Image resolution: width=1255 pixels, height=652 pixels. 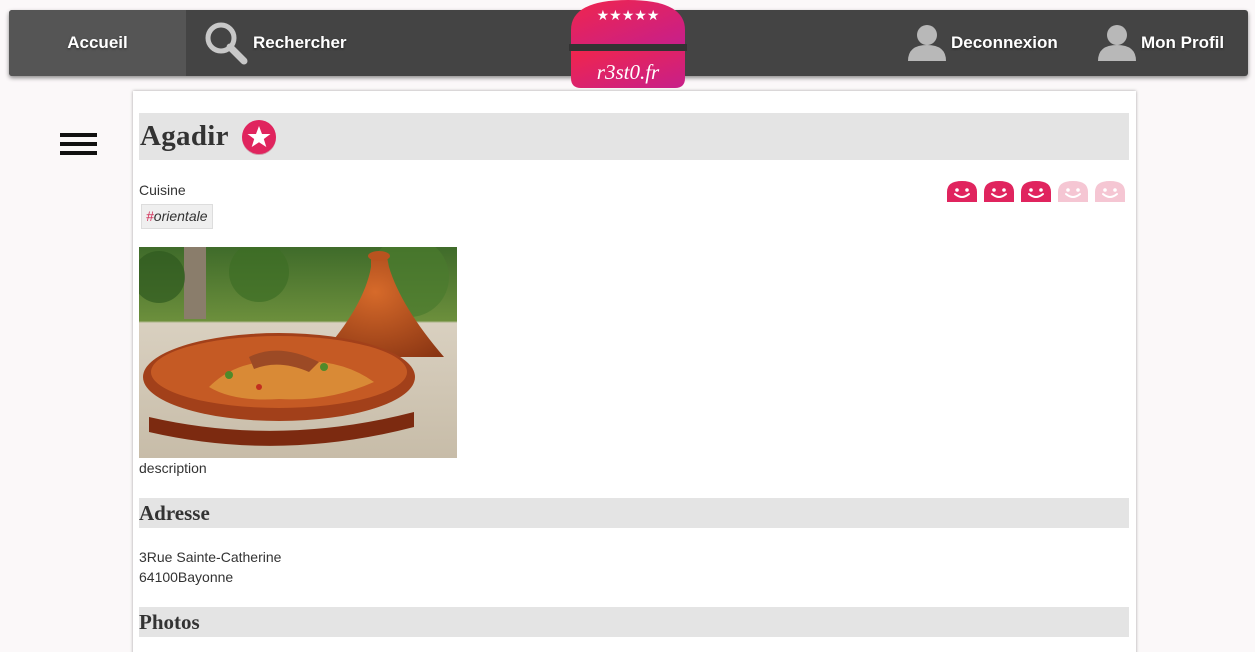 I want to click on nav-logout: Deconnexion, so click(x=982, y=43).